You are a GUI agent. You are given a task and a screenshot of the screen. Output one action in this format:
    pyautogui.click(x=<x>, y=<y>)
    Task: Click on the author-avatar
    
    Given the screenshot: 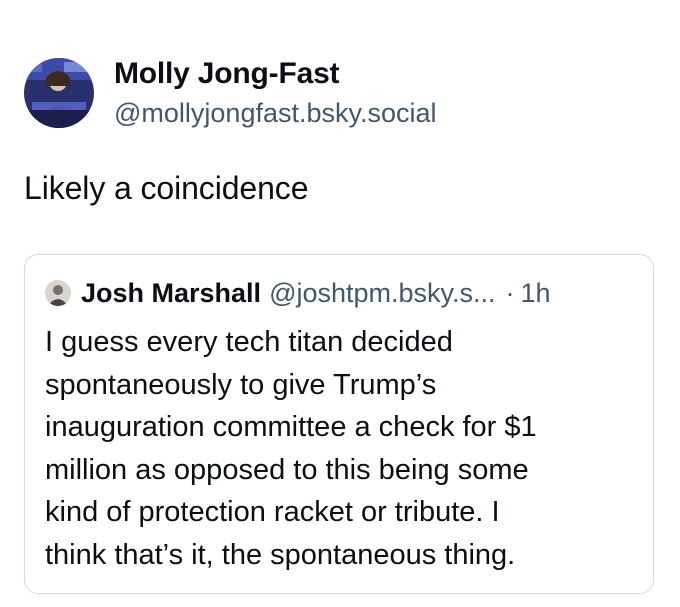 What is the action you would take?
    pyautogui.click(x=59, y=93)
    